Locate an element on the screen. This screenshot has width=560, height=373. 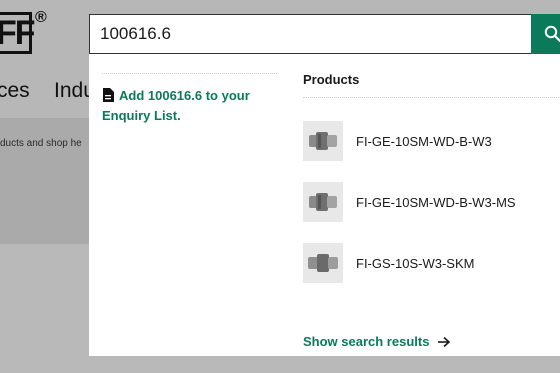
registered-mark: ® is located at coordinates (41, 17).